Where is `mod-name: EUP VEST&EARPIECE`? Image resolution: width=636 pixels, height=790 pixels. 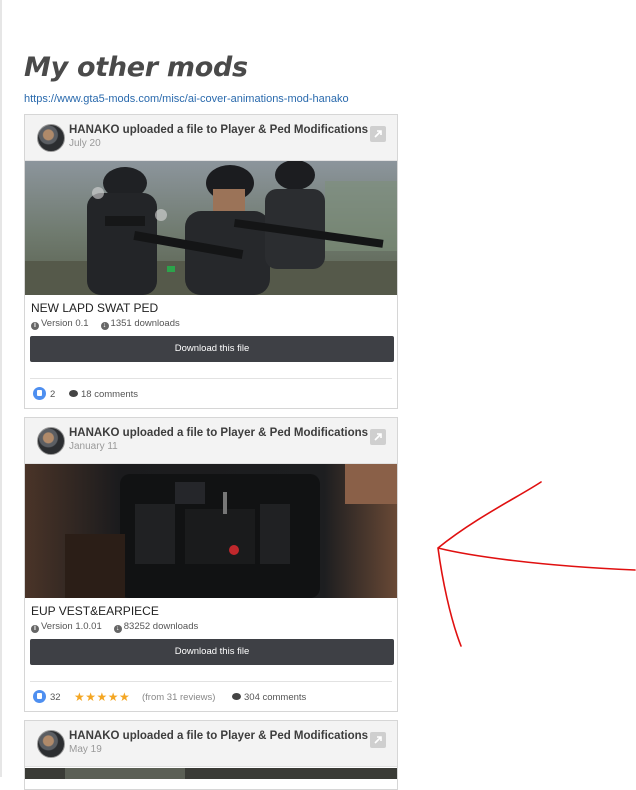 mod-name: EUP VEST&EARPIECE is located at coordinates (211, 611).